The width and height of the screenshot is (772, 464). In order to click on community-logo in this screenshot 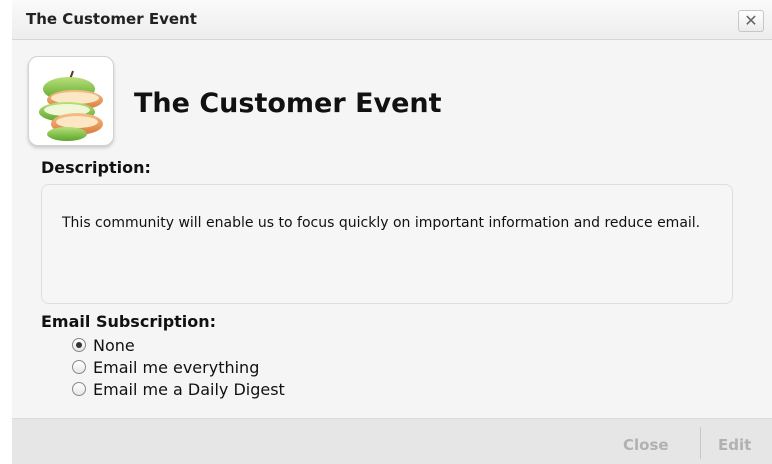, I will do `click(71, 101)`.